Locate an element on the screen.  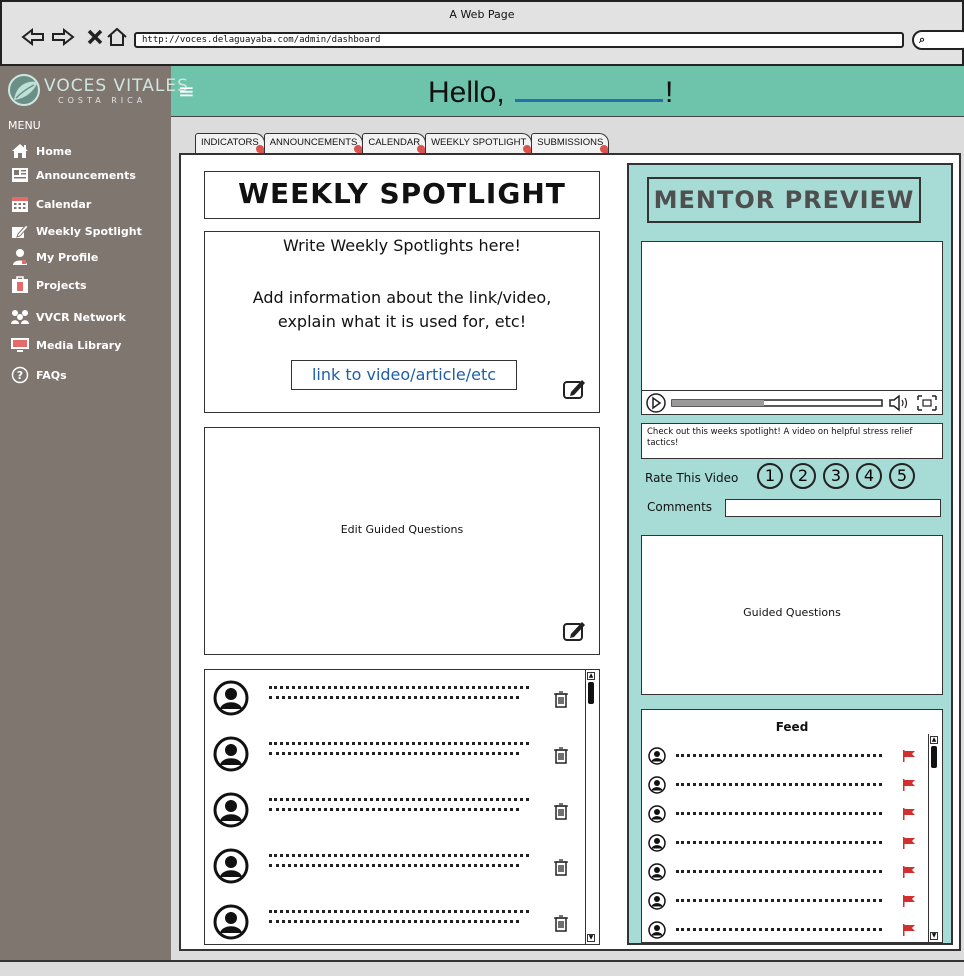
guided-questions-editor: Edit Guided Questions is located at coordinates (402, 541).